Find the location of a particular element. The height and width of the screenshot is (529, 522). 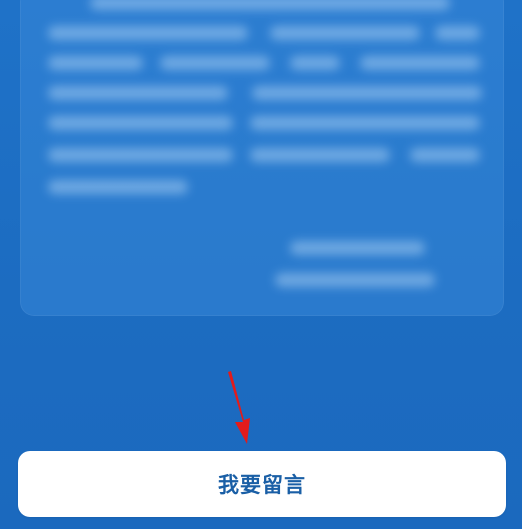

blurred-date is located at coordinates (355, 280).